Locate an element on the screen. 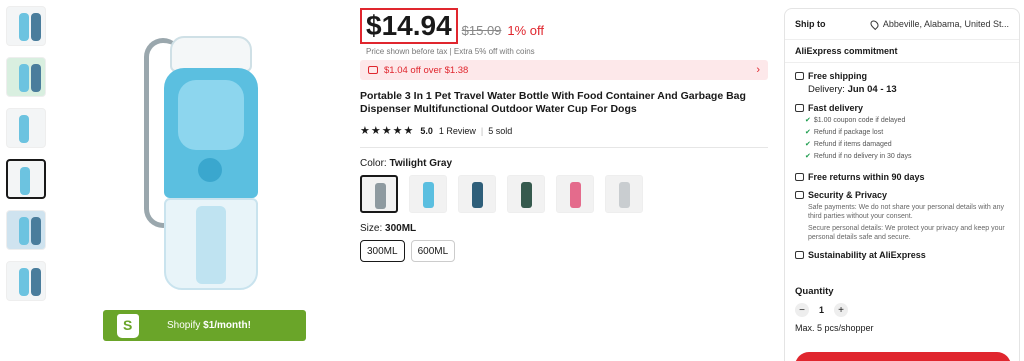  divider is located at coordinates (564, 147).